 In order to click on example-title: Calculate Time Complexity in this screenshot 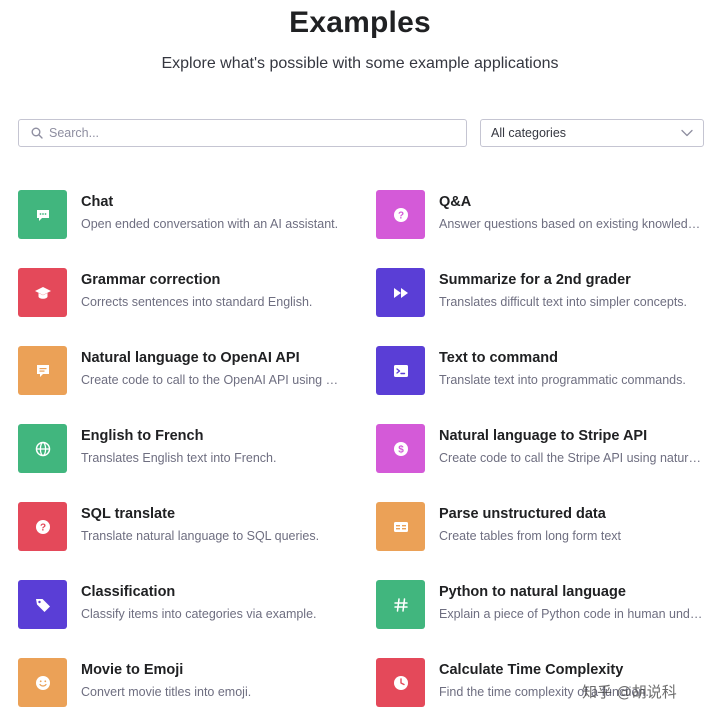, I will do `click(531, 670)`.